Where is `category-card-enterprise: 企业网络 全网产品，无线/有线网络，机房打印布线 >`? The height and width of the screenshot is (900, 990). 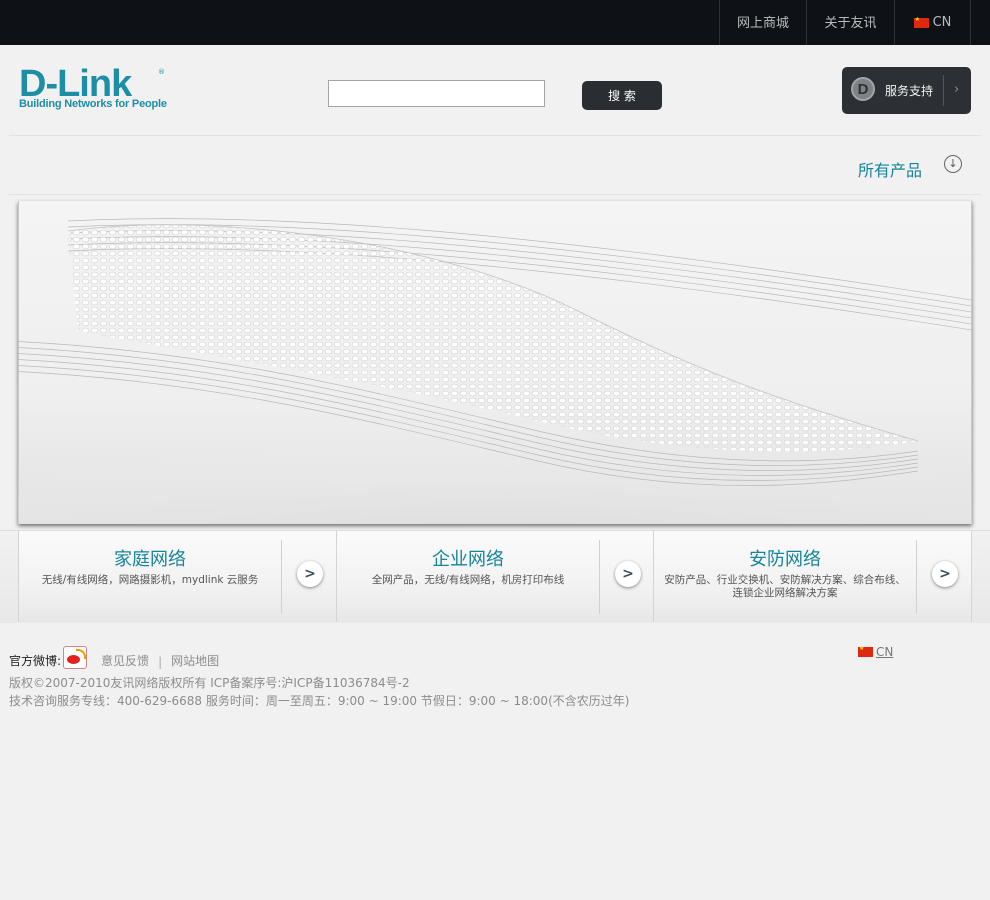 category-card-enterprise: 企业网络 全网产品，无线/有线网络，机房打印布线 > is located at coordinates (495, 576).